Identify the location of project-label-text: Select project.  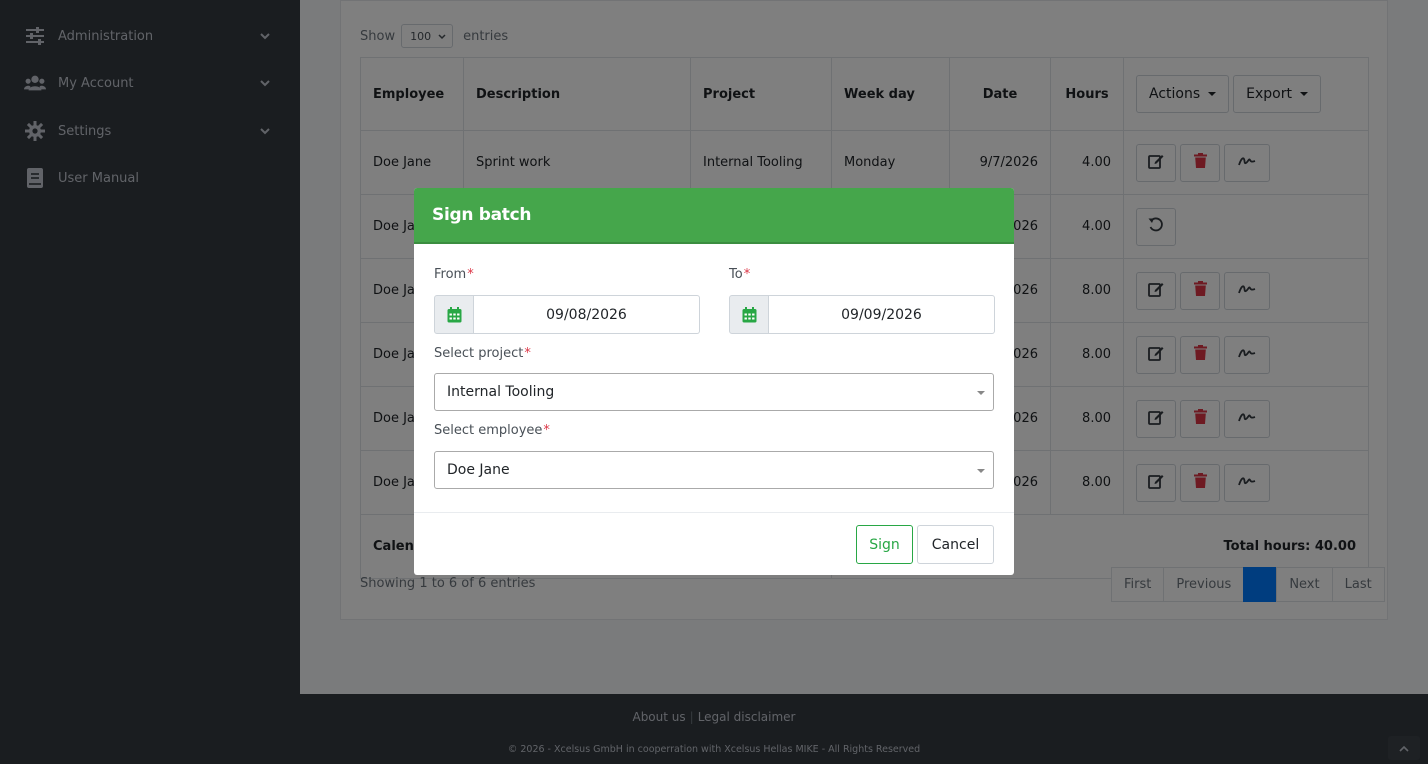
(479, 353).